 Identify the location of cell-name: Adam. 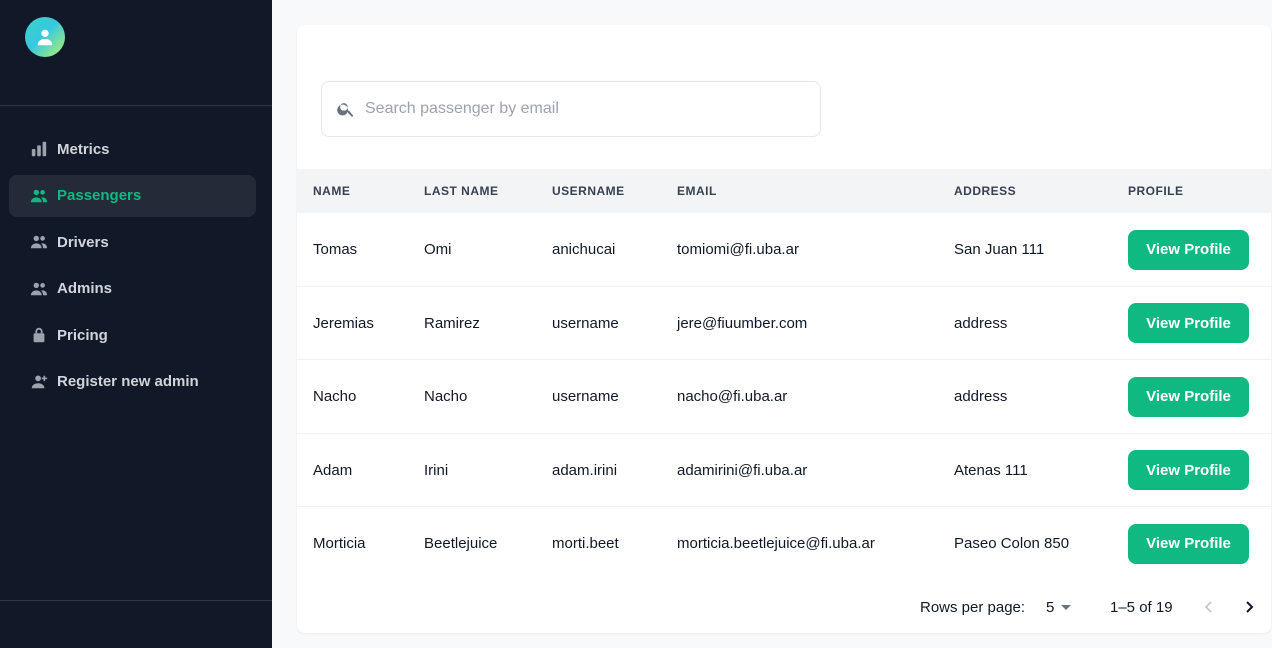
(333, 470).